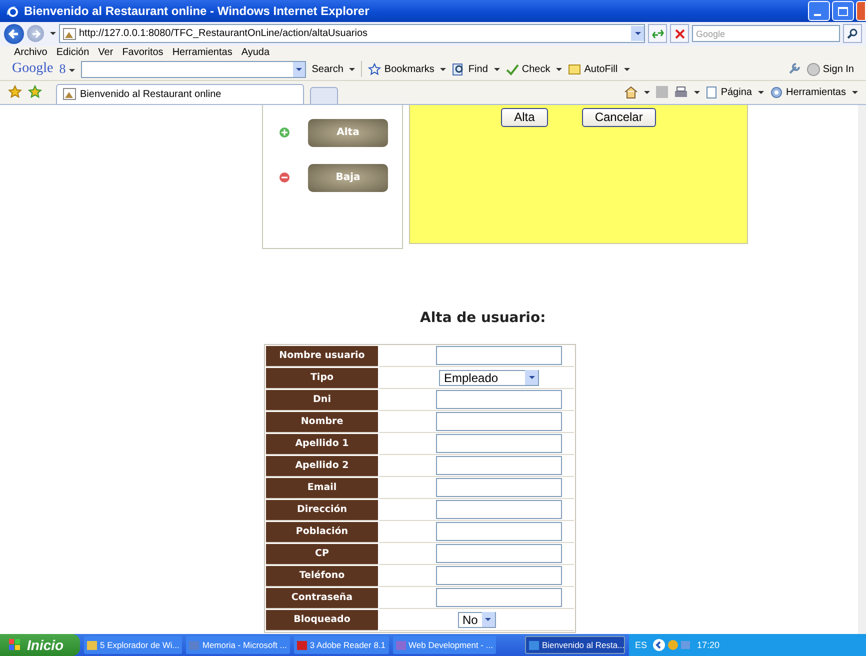  I want to click on url-text: http://127.0.0.1:8080/TFC_RestaurantOnLine/action/altaUsuarios, so click(224, 34).